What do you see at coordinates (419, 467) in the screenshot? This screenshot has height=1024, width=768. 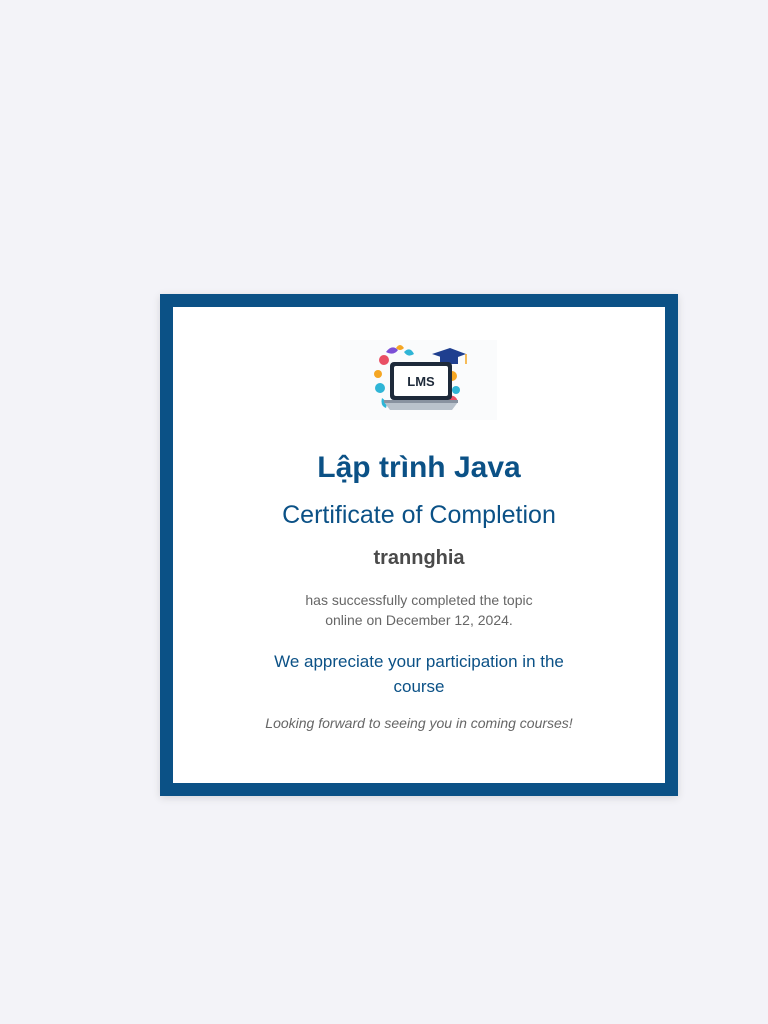 I see `course-title: Lập trình Java` at bounding box center [419, 467].